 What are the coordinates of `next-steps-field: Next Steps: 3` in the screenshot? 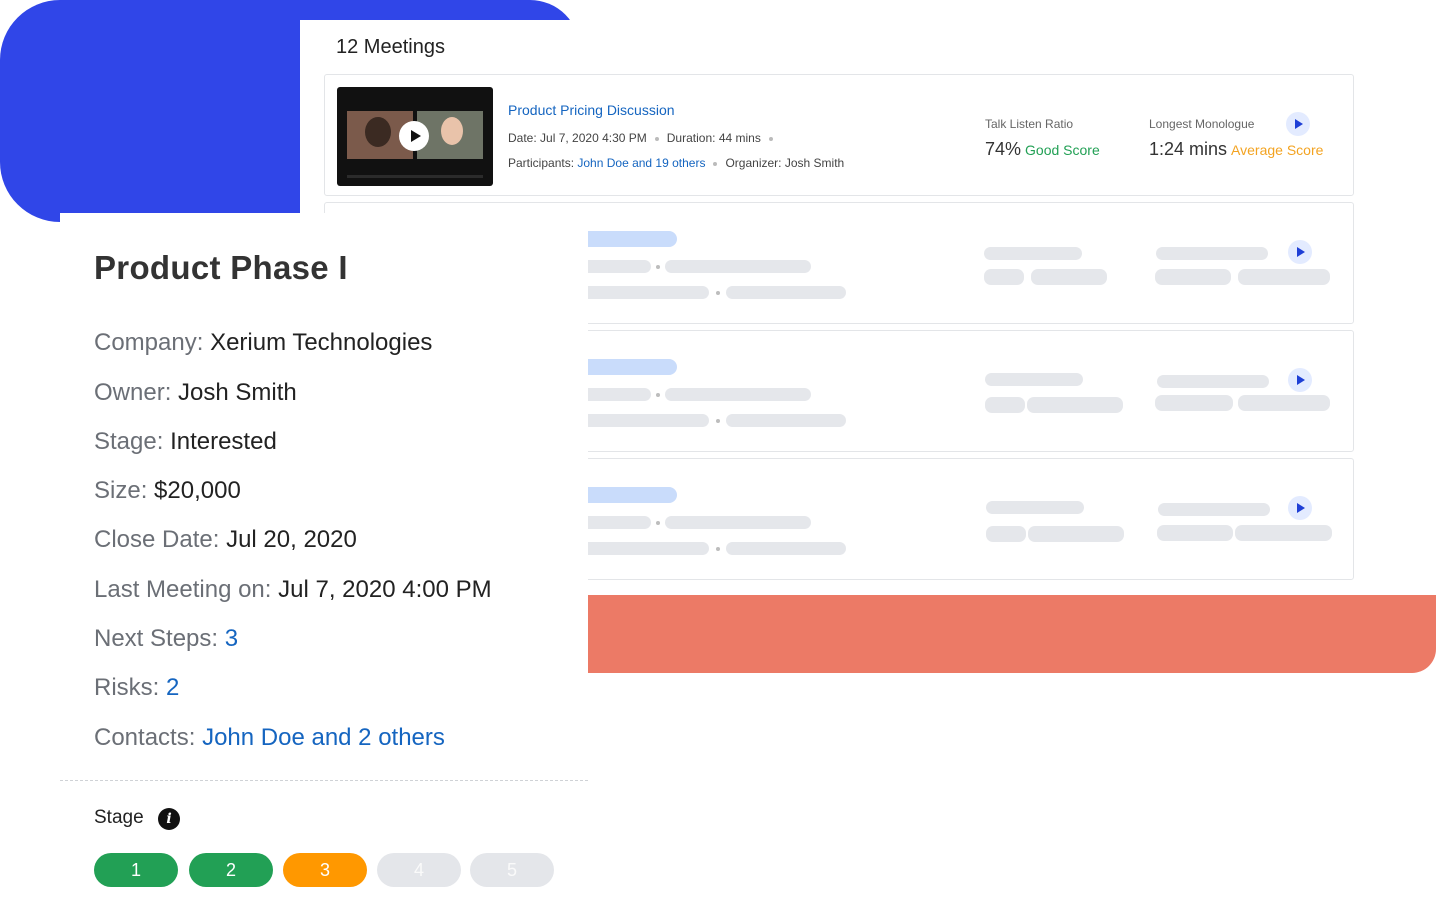 It's located at (166, 638).